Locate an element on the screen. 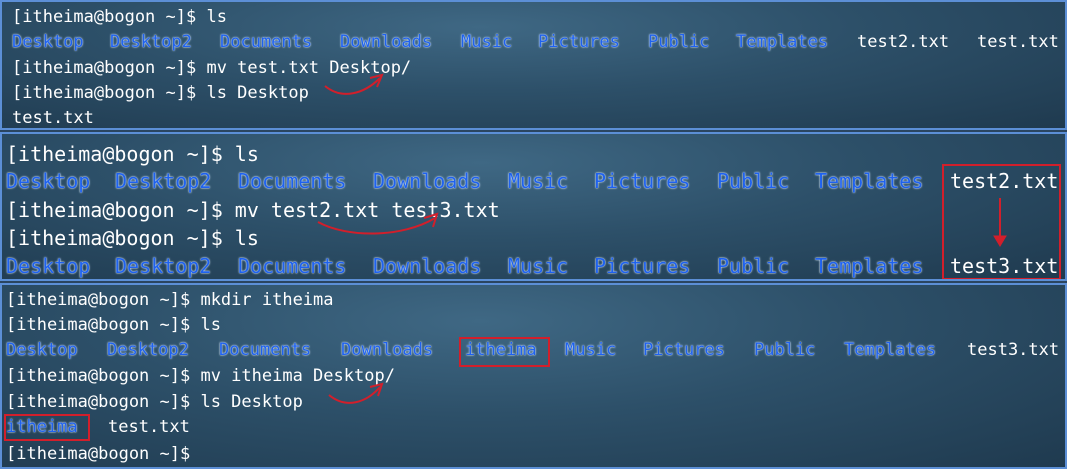  file-entry: test3.txt is located at coordinates (1013, 350).